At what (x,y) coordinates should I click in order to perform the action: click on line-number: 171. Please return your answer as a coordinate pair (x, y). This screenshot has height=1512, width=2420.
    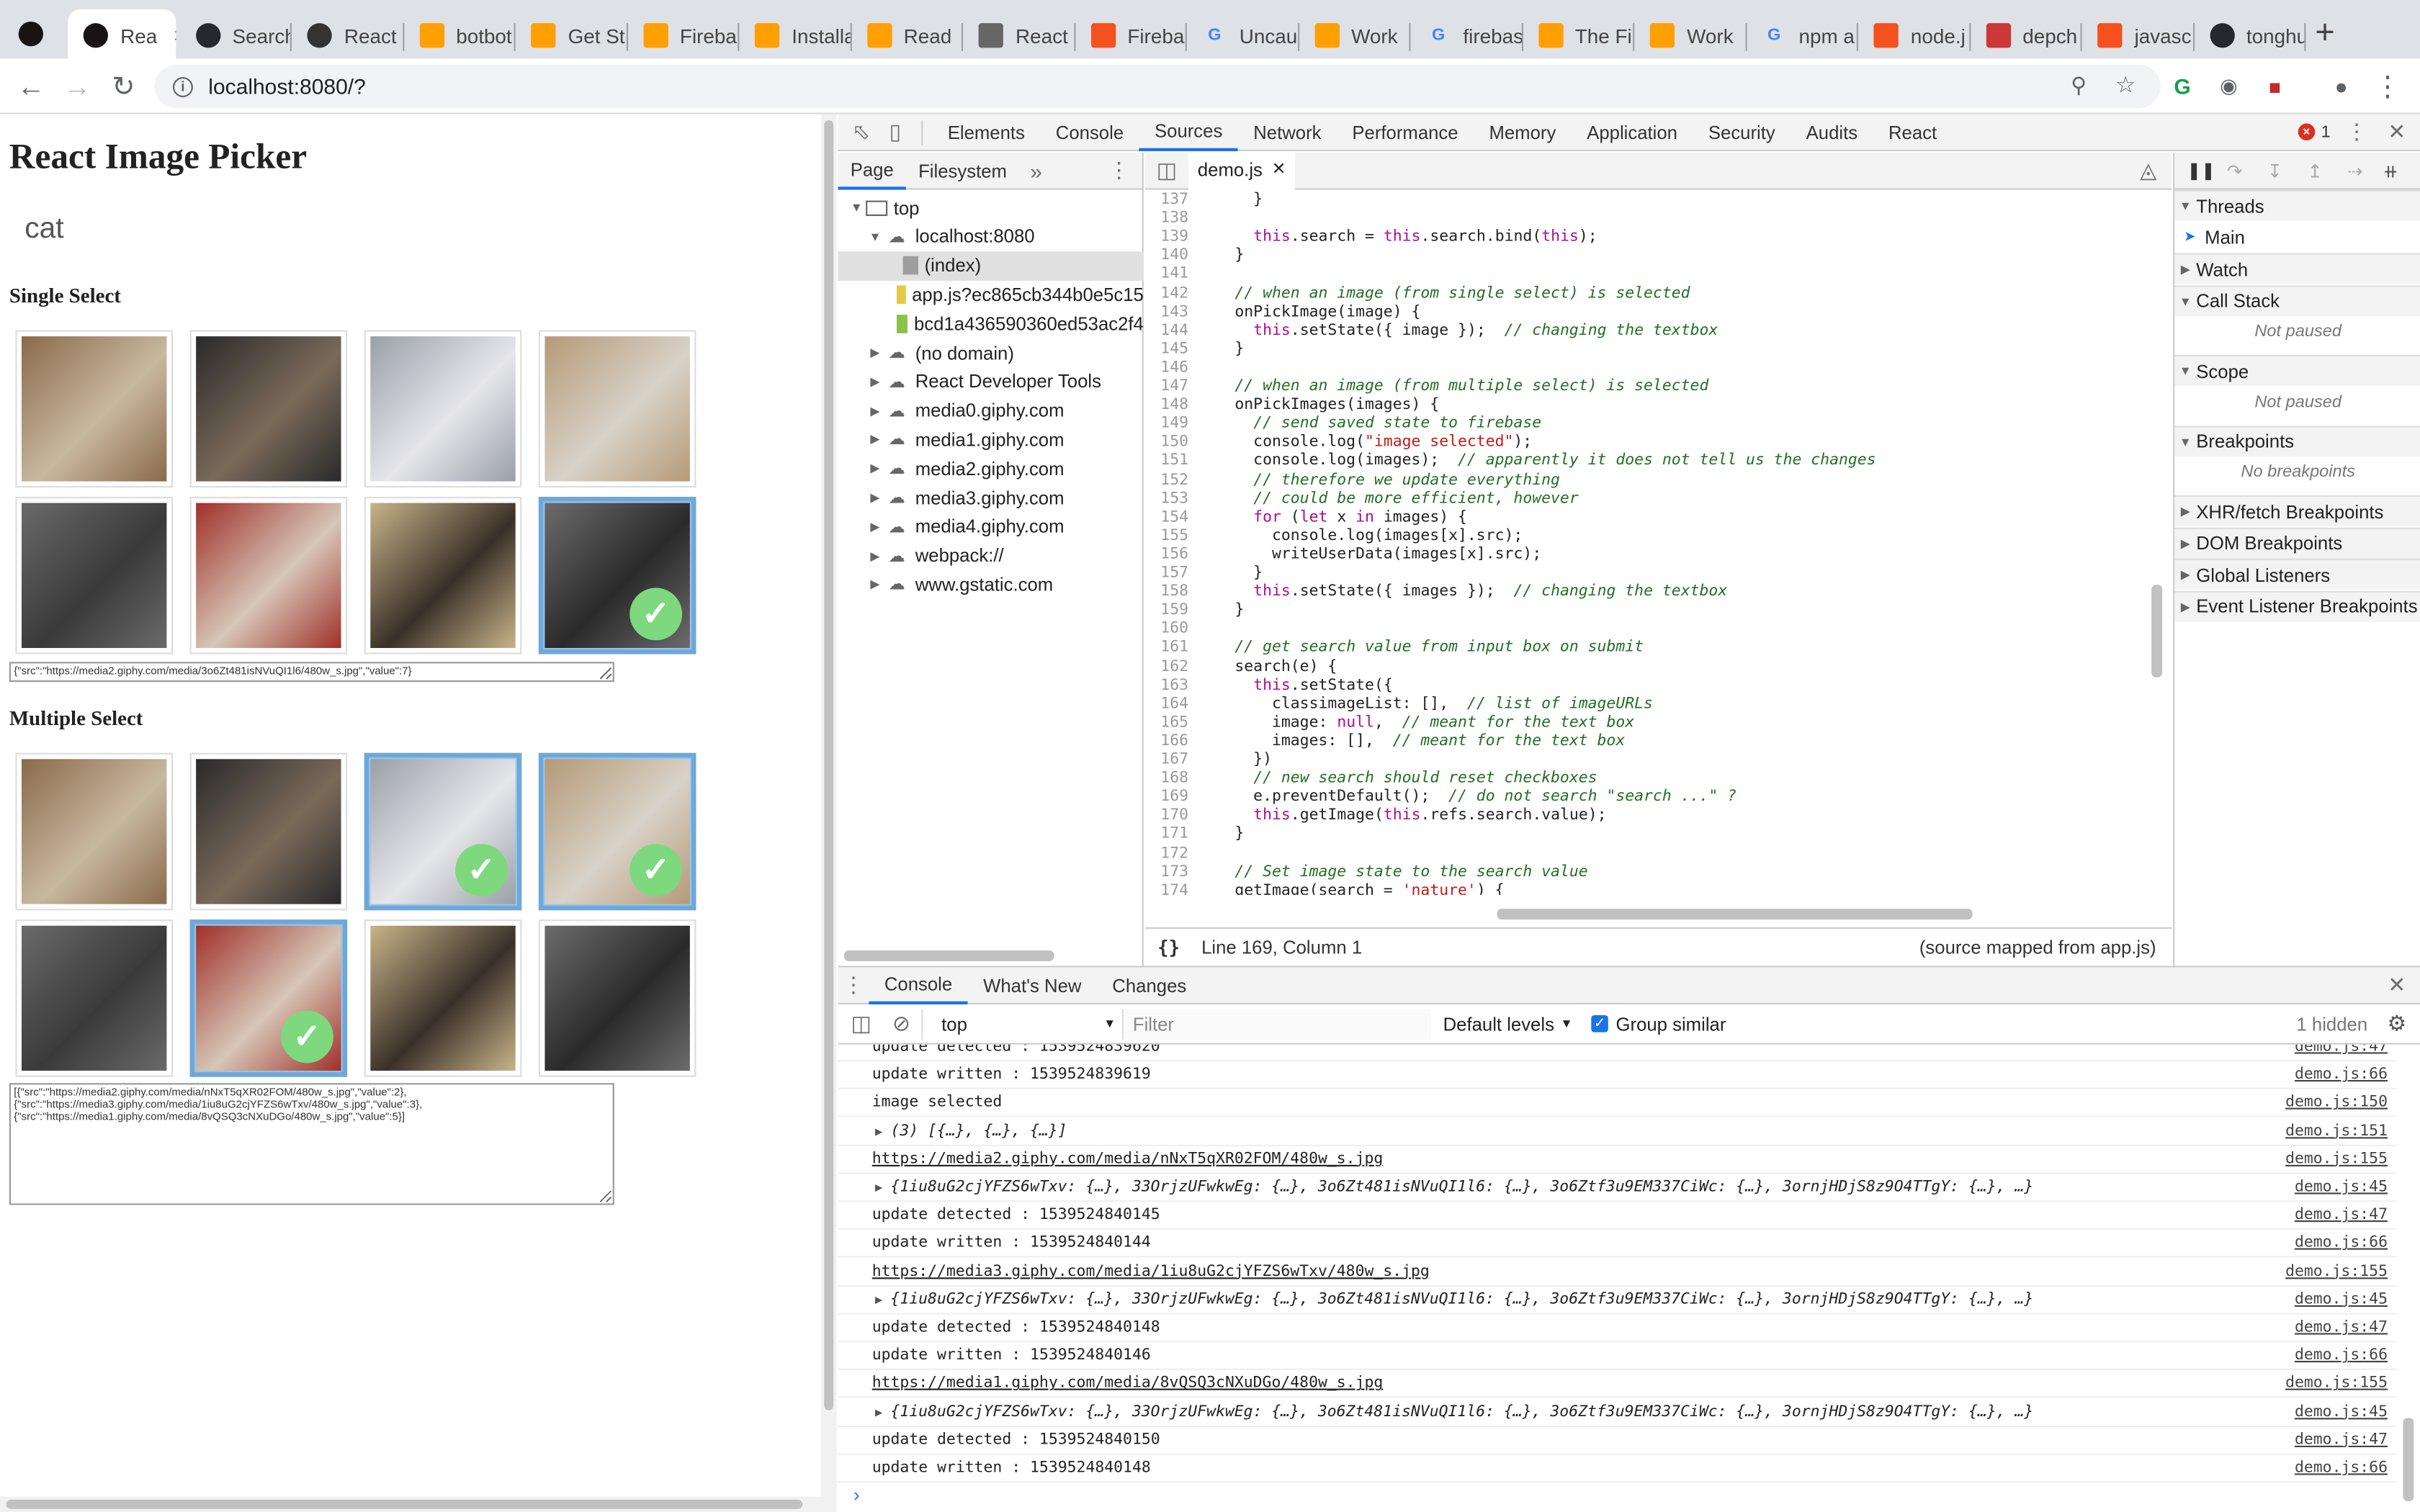
    Looking at the image, I should click on (1166, 835).